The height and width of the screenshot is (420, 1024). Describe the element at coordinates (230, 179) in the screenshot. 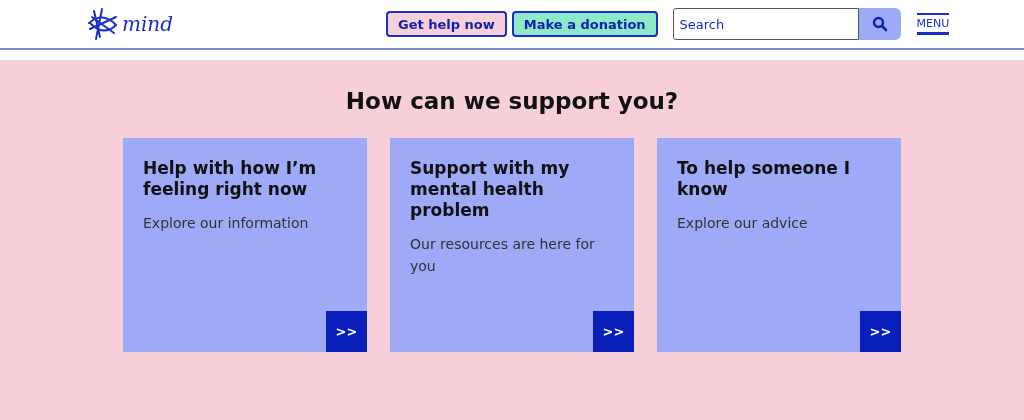

I see `card-title: Help with how I’m feeling right now` at that location.